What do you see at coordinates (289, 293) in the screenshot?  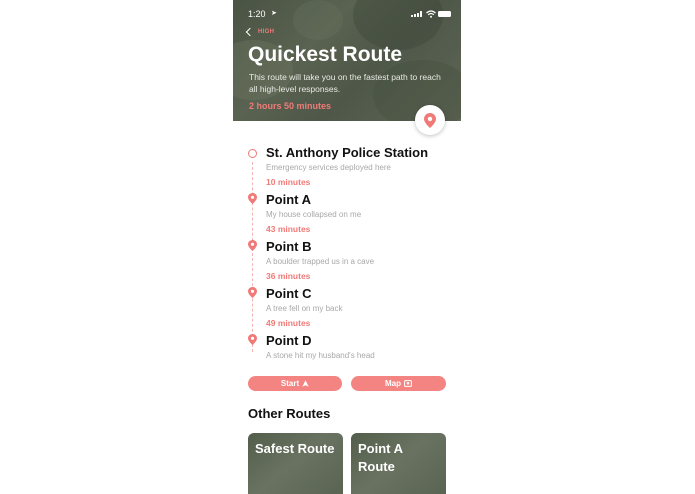 I see `stop-name: Point C` at bounding box center [289, 293].